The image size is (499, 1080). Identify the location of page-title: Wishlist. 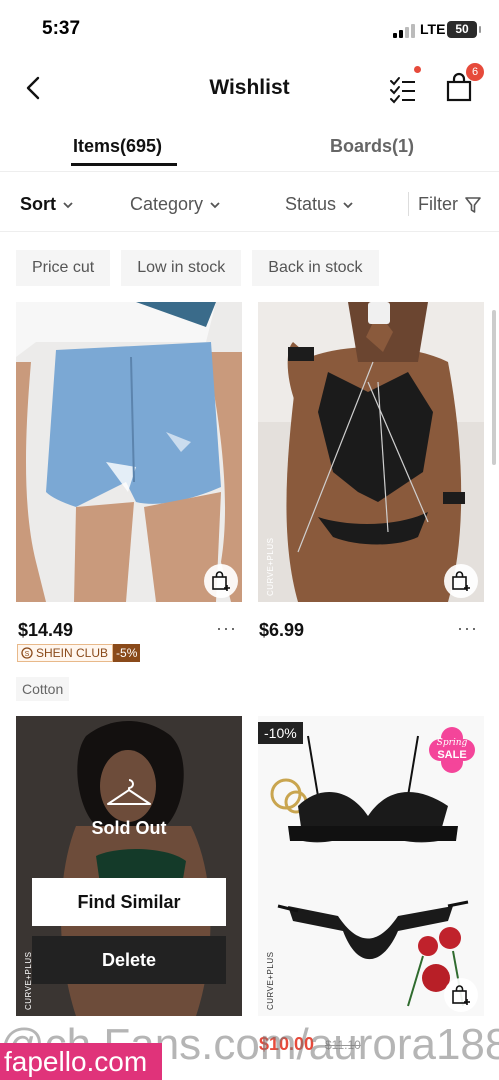
(249, 87).